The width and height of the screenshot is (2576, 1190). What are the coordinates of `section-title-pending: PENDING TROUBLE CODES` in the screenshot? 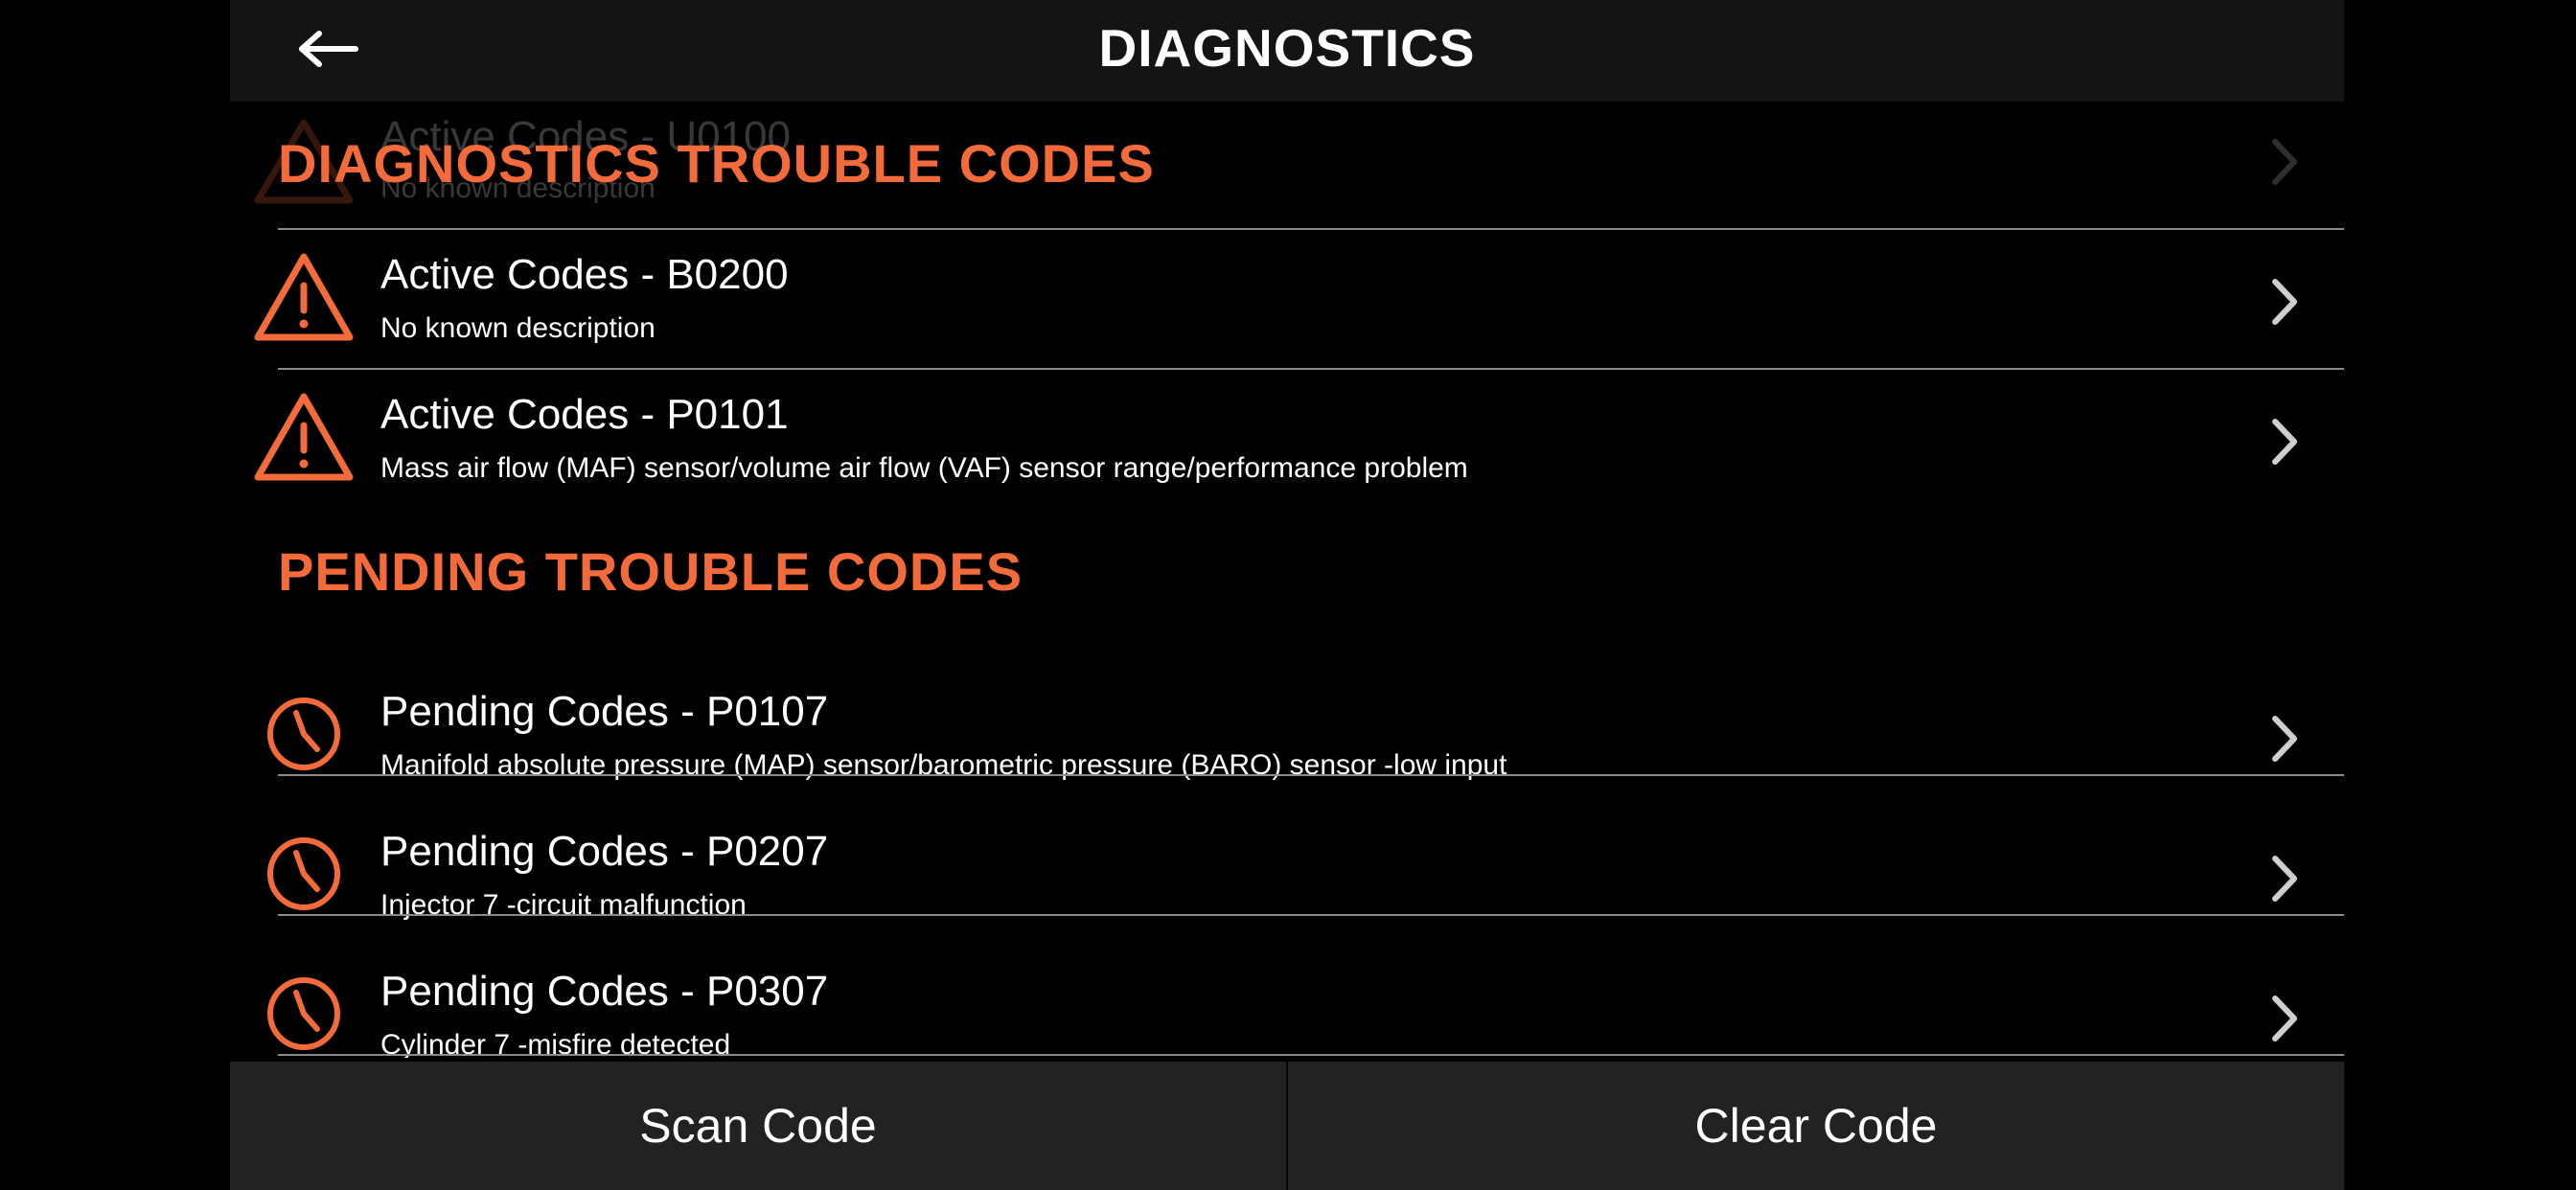 It's located at (651, 572).